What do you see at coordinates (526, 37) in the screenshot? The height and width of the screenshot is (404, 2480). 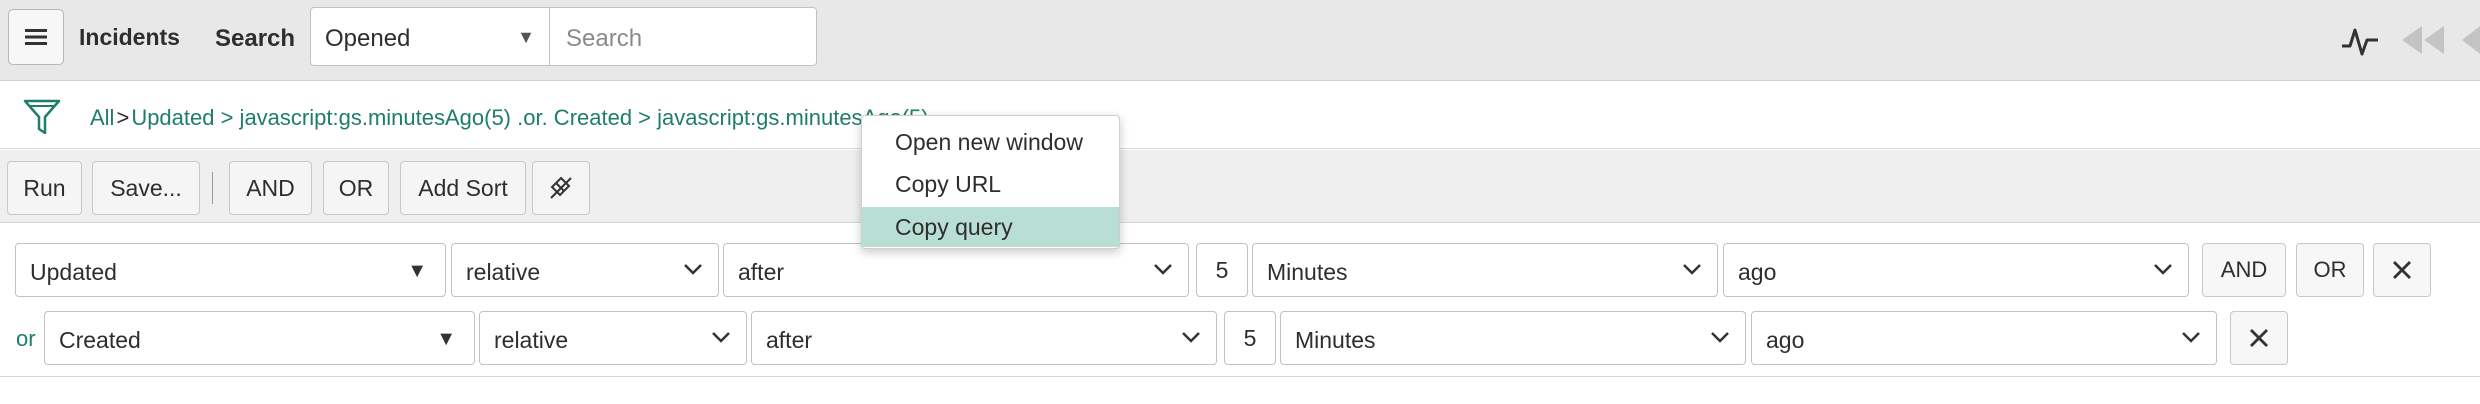 I see `select-caret-icon: ▼` at bounding box center [526, 37].